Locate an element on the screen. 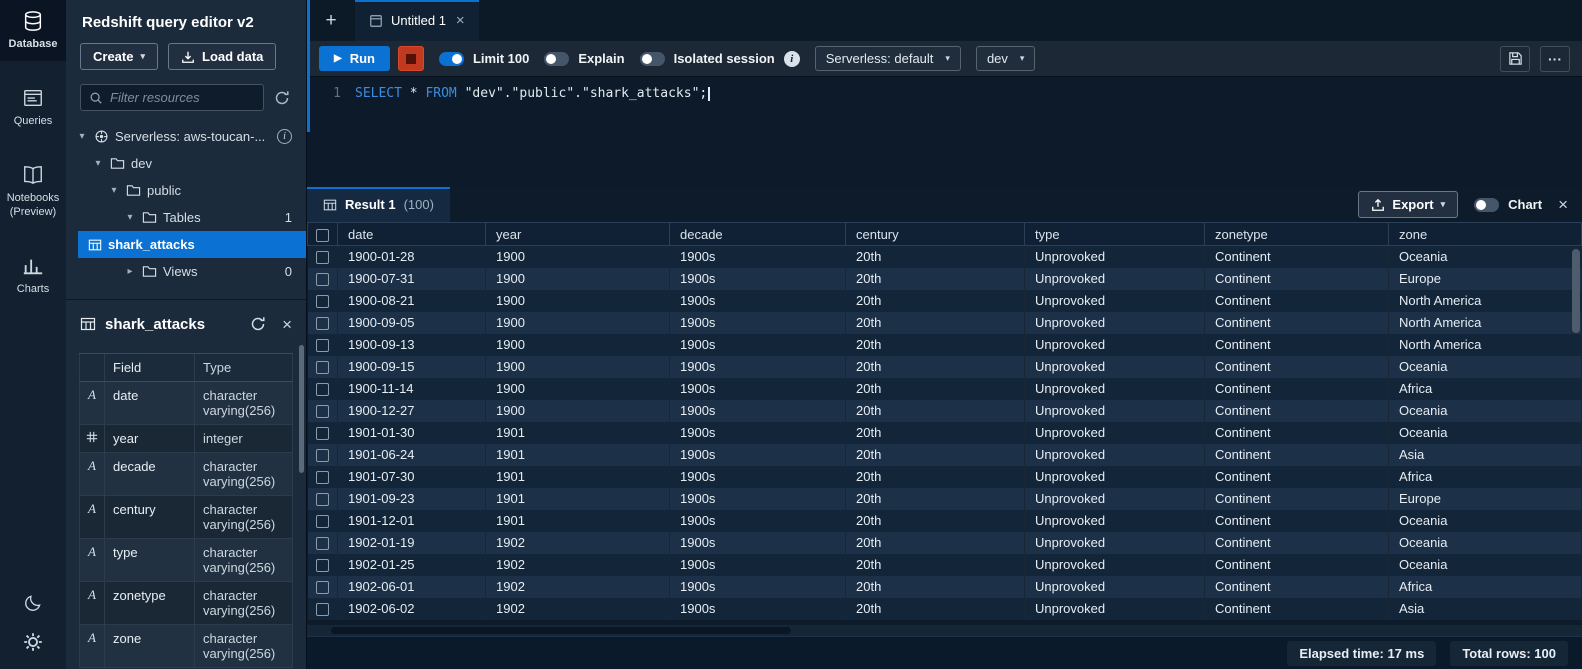  table-details-title: shark_attacks is located at coordinates (155, 324).